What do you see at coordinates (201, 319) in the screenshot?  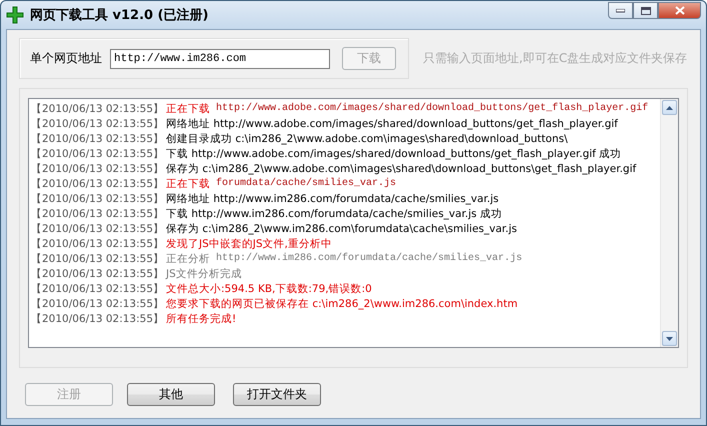 I see `log-message: 所有任务完成!` at bounding box center [201, 319].